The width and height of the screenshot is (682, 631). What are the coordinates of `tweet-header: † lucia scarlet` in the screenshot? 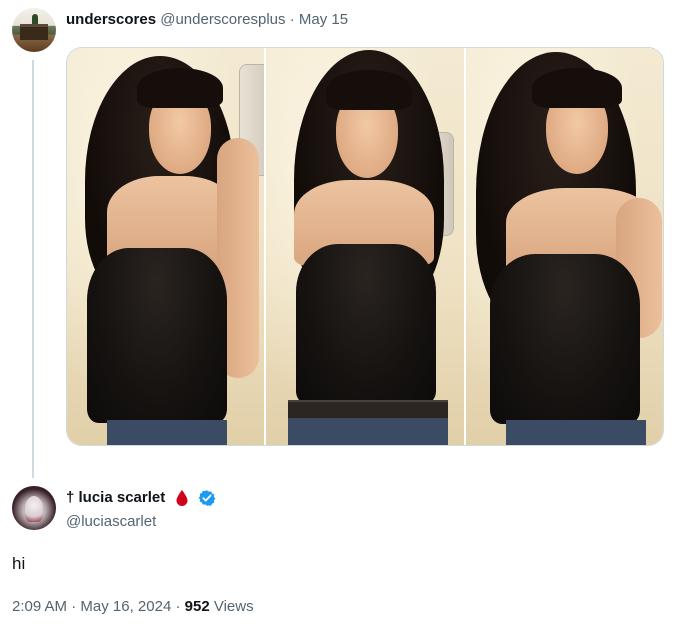 It's located at (141, 498).